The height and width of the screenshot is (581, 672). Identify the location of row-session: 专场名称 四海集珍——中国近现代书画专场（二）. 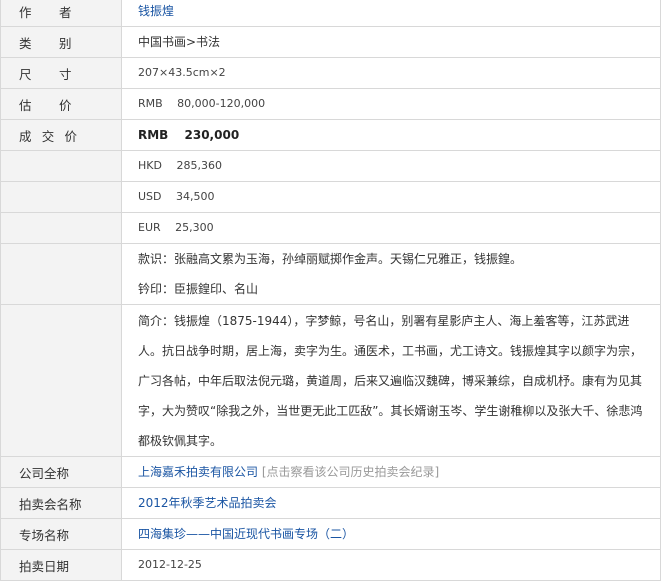
(330, 534).